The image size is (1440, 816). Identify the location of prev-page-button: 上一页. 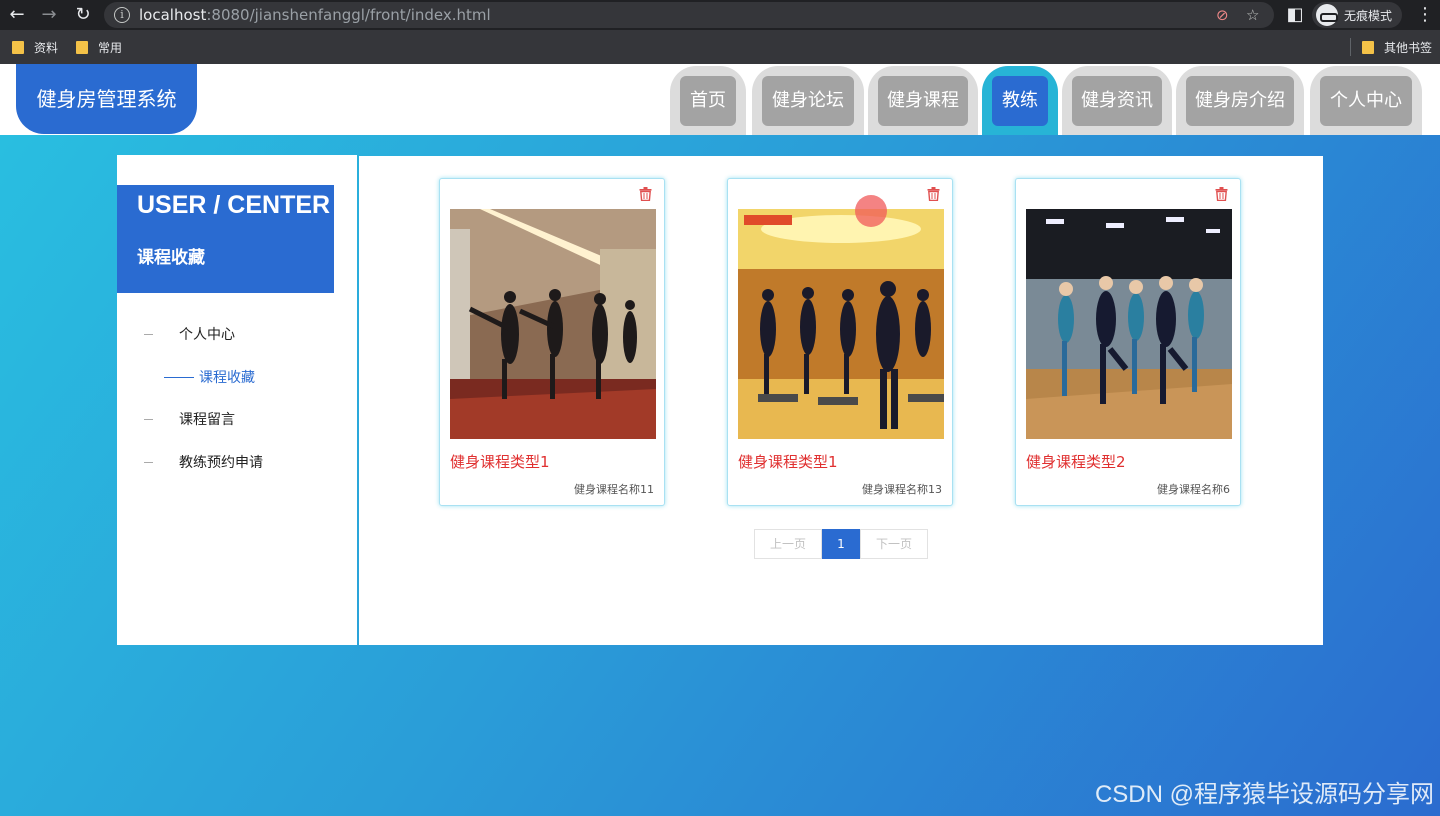
(788, 544).